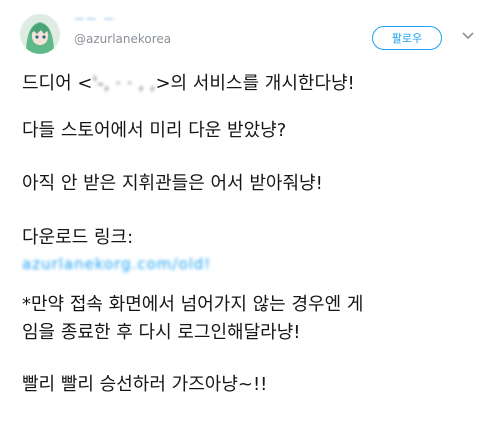  Describe the element at coordinates (145, 384) in the screenshot. I see `tweet-line-6: 빨리 빨리 승선하러 가즈아냥~!!` at that location.